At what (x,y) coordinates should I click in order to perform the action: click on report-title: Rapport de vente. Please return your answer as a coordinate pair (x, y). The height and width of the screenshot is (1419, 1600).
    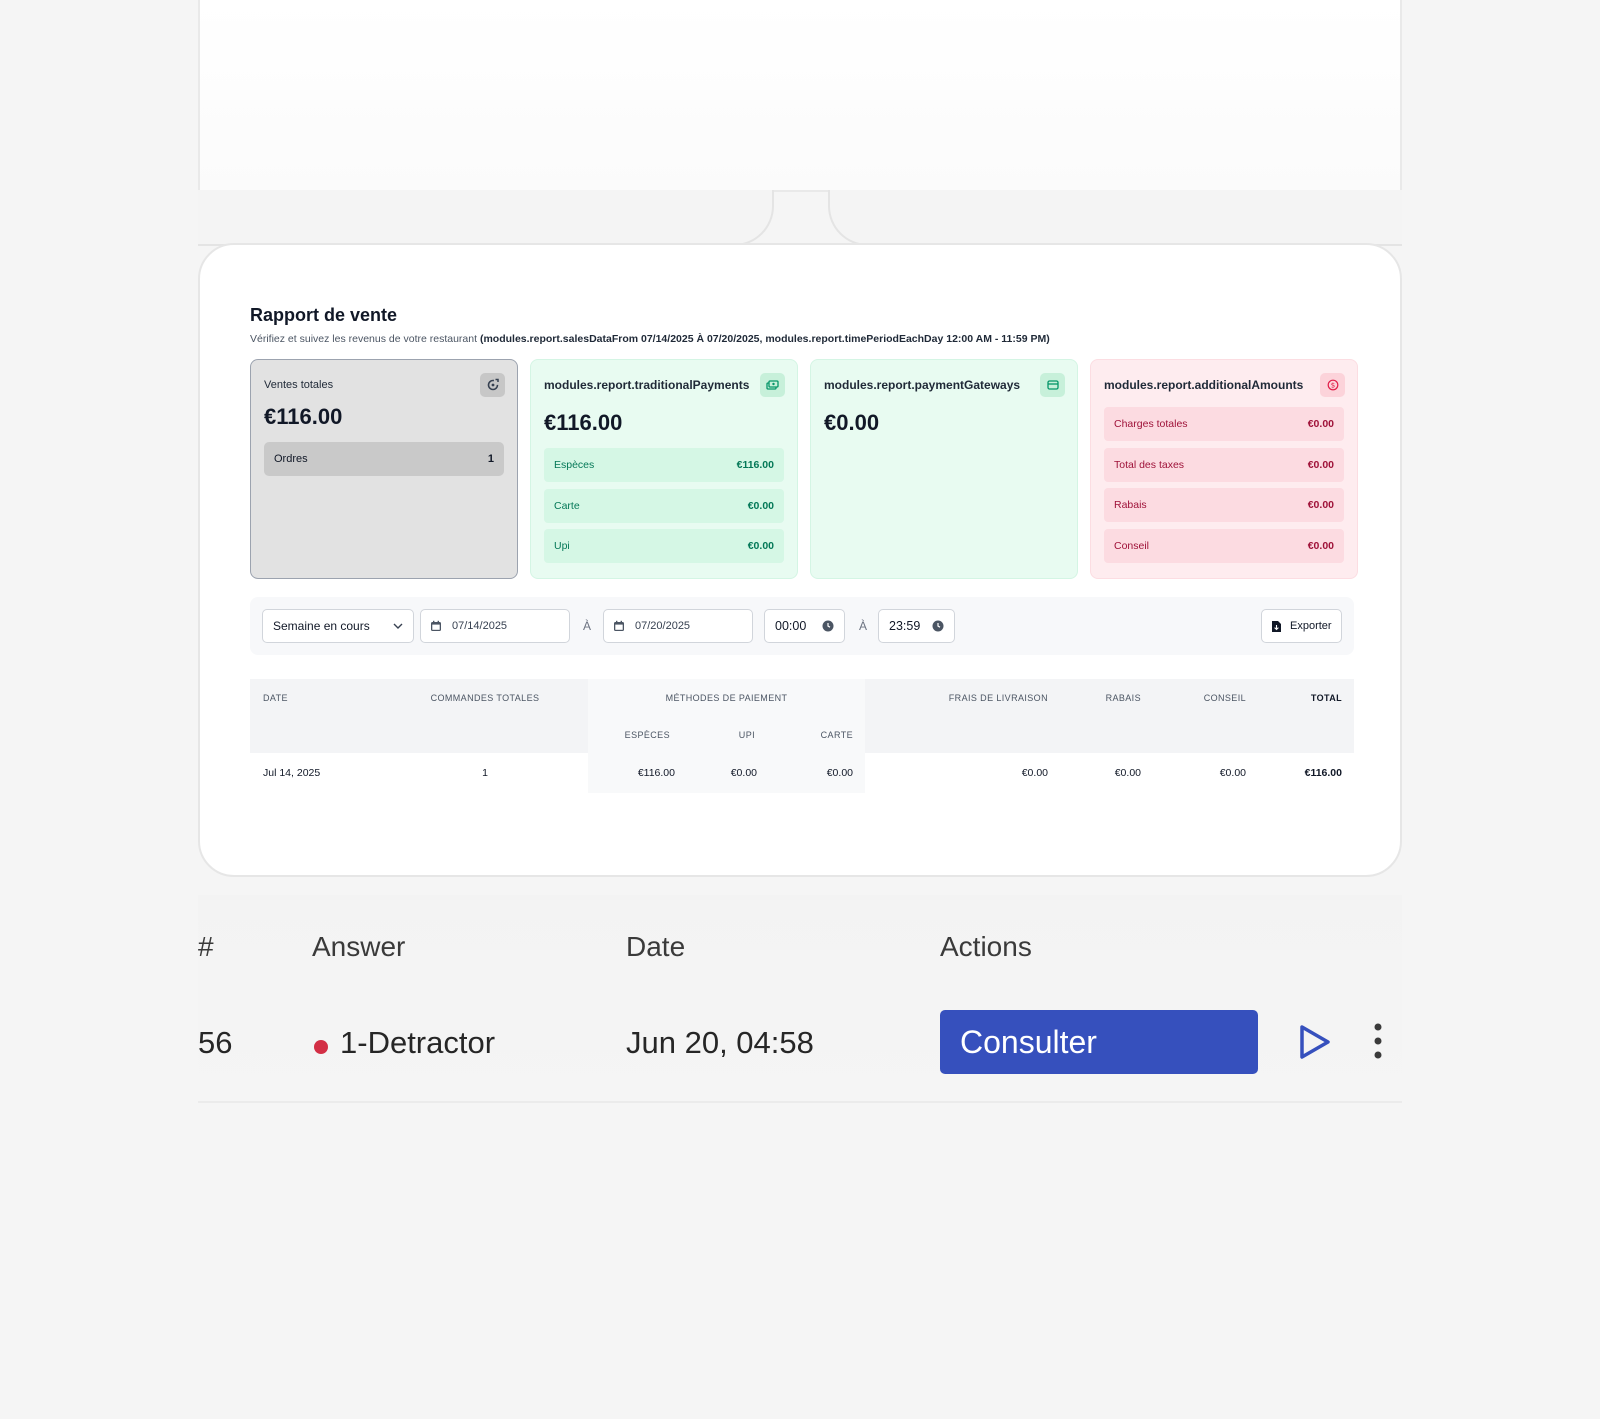
    Looking at the image, I should click on (324, 315).